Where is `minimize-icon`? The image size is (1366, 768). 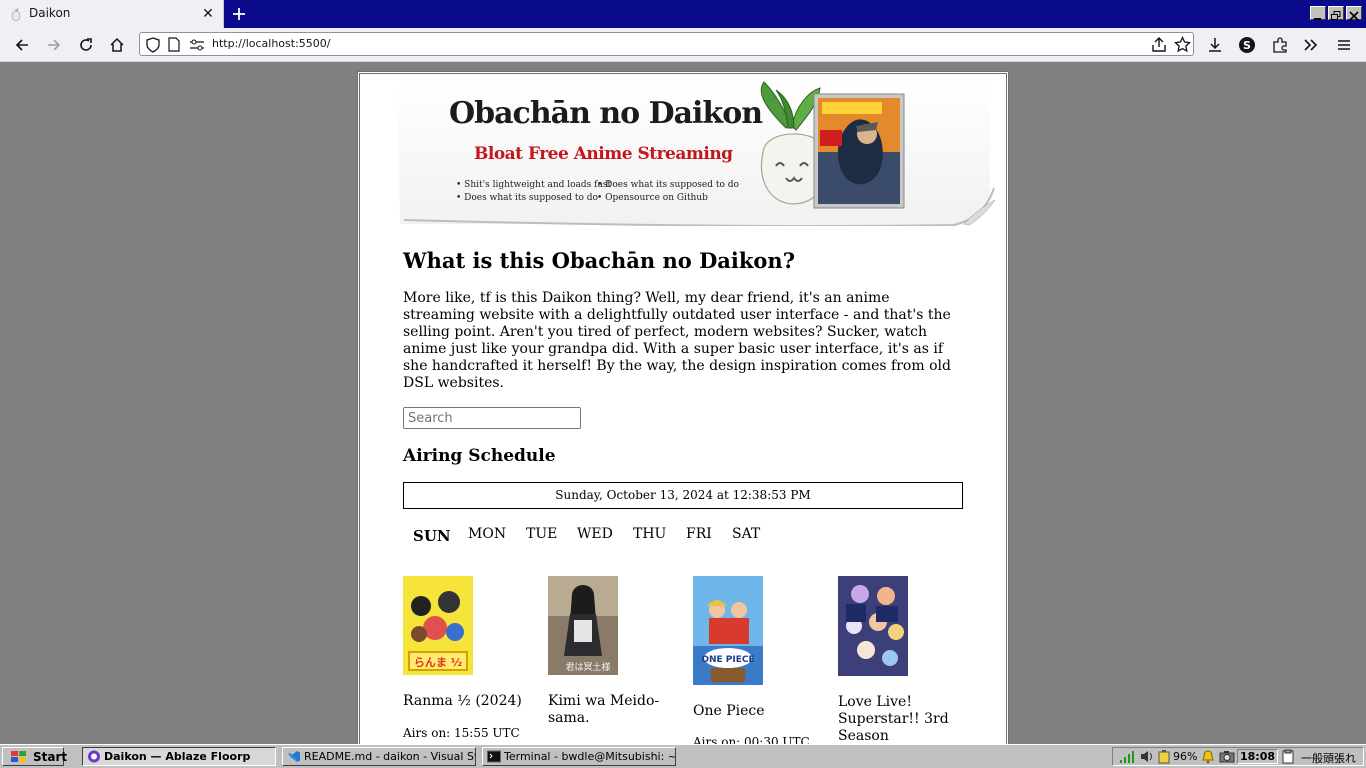
minimize-icon is located at coordinates (1318, 13).